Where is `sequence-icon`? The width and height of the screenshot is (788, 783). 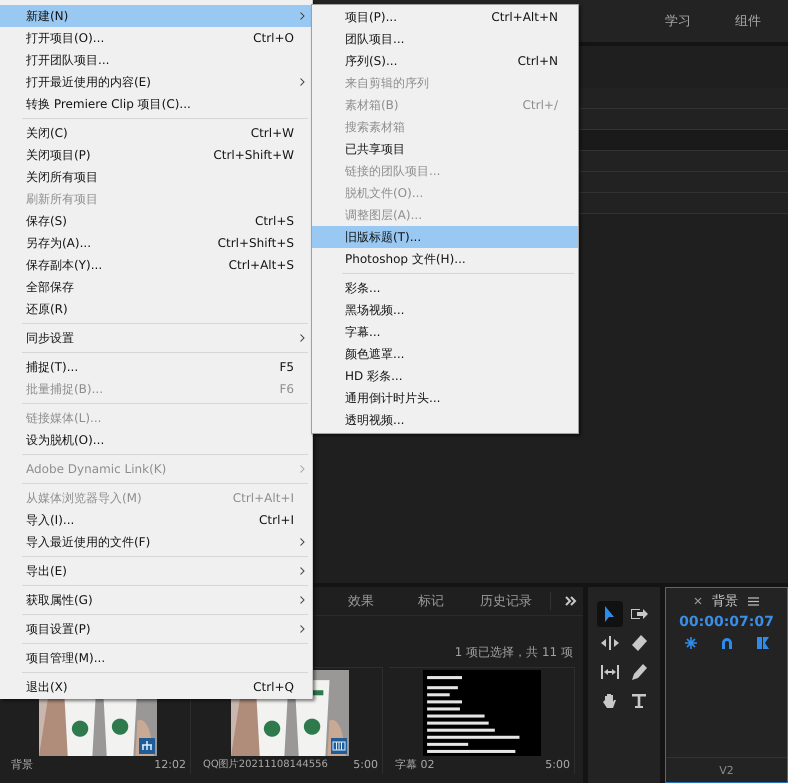 sequence-icon is located at coordinates (146, 746).